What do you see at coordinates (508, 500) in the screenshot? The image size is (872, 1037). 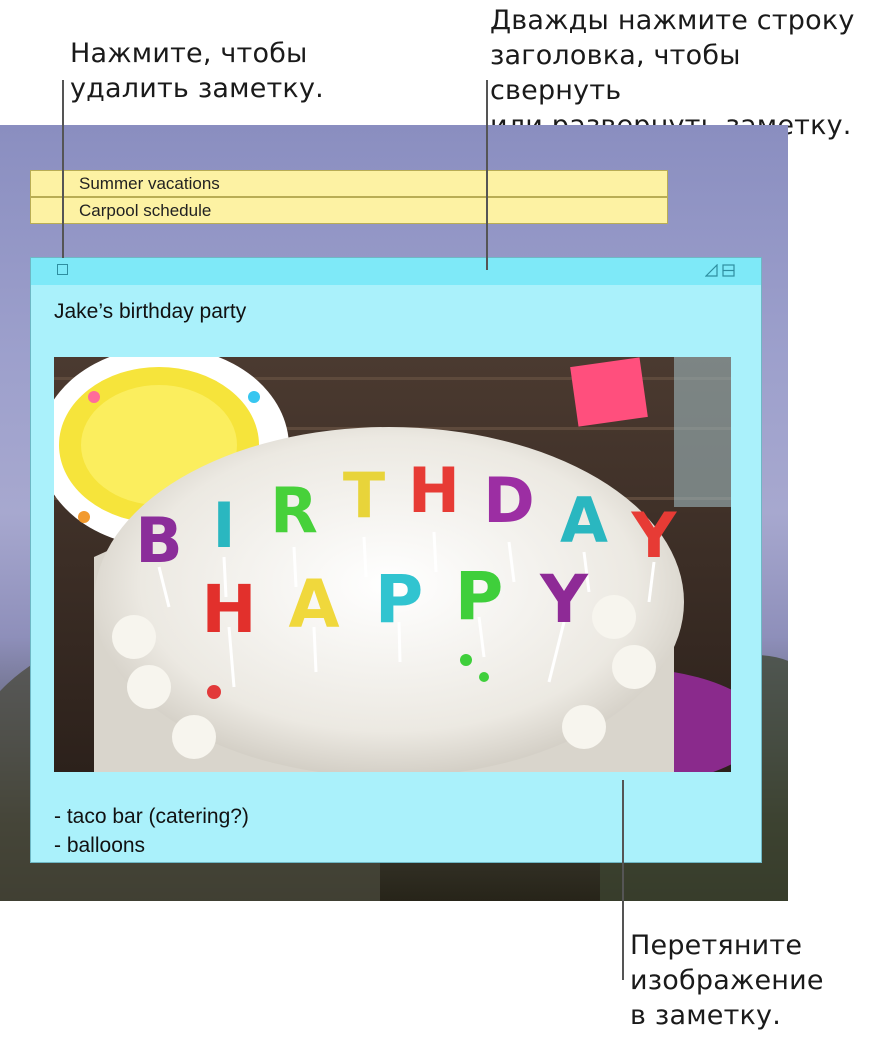 I see `candle-letter: D` at bounding box center [508, 500].